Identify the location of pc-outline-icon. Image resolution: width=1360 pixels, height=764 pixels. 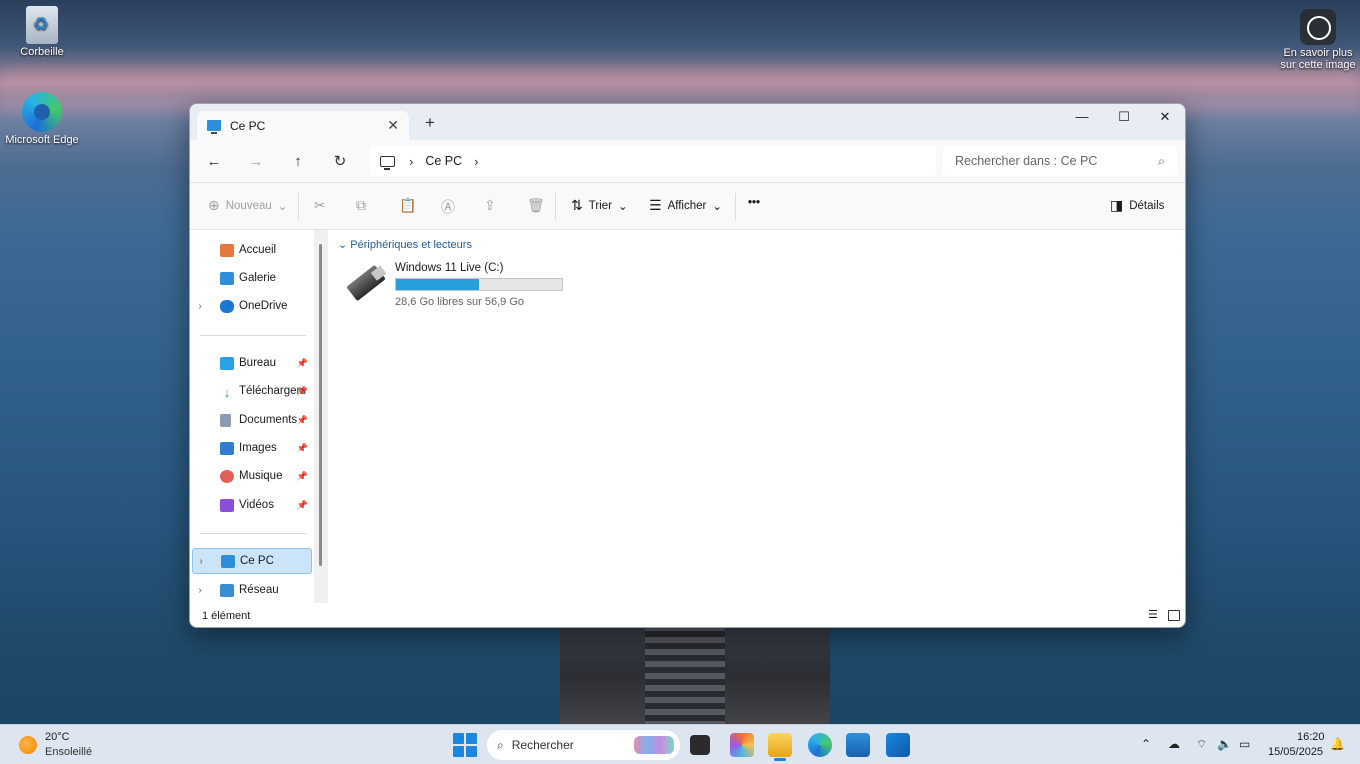
(387, 162).